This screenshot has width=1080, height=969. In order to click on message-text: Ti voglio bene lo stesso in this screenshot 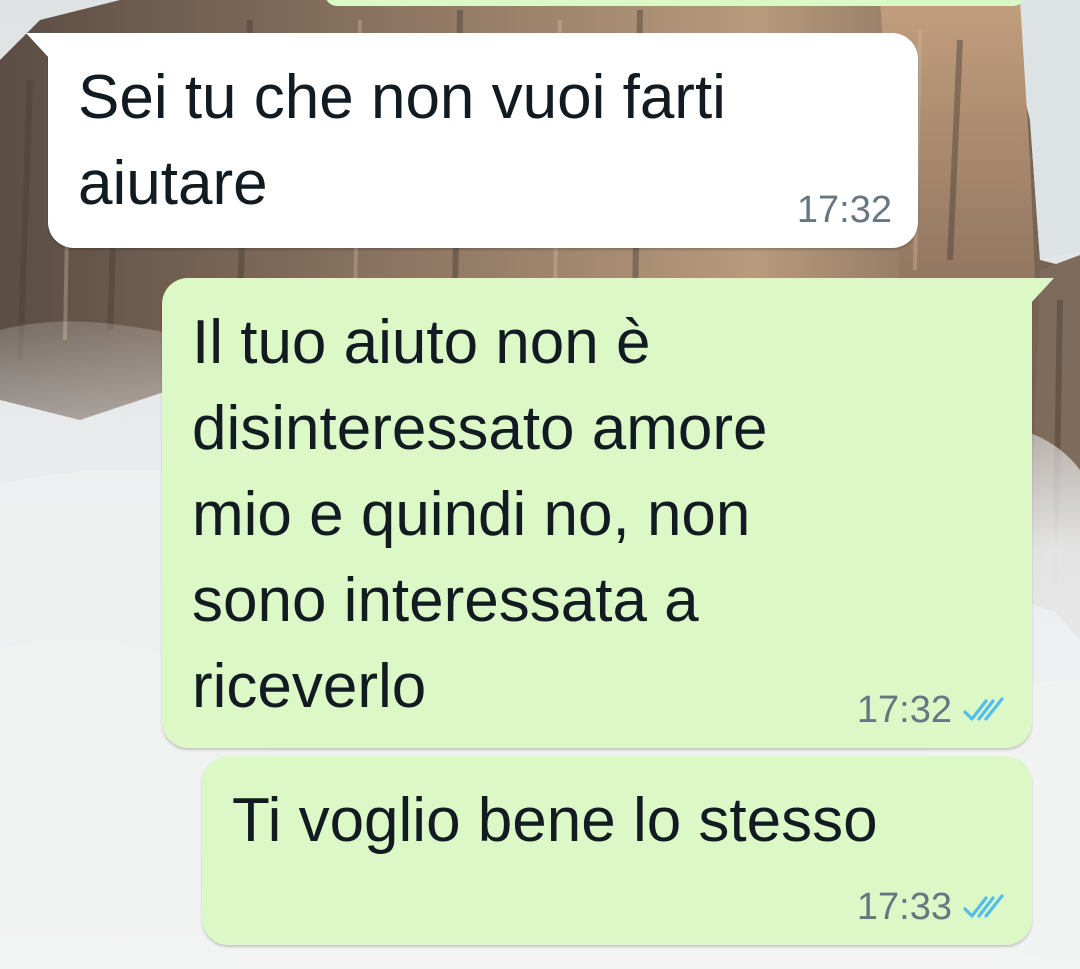, I will do `click(555, 820)`.